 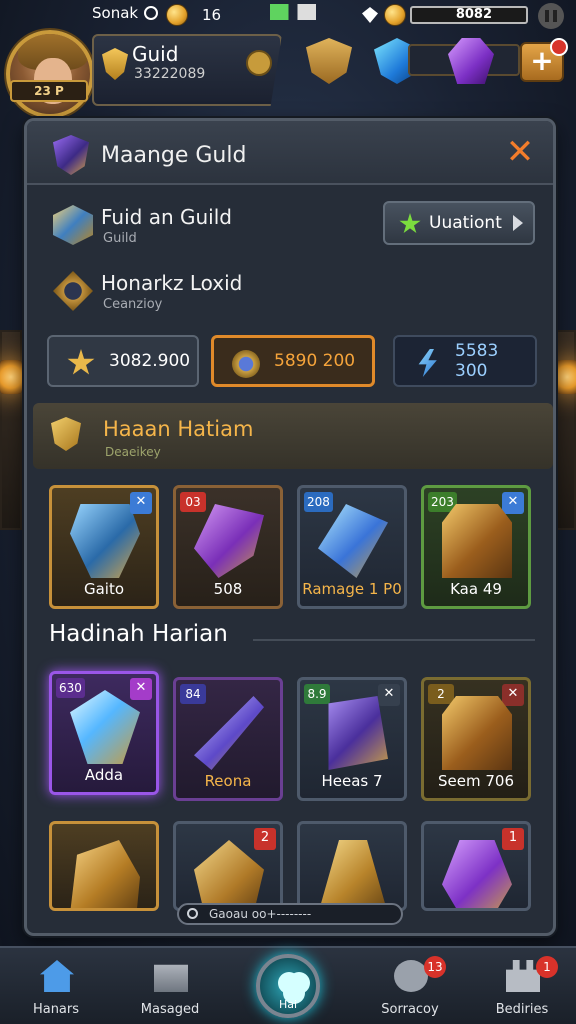 What do you see at coordinates (120, 238) in the screenshot?
I see `find-guild-subtitle: Guild` at bounding box center [120, 238].